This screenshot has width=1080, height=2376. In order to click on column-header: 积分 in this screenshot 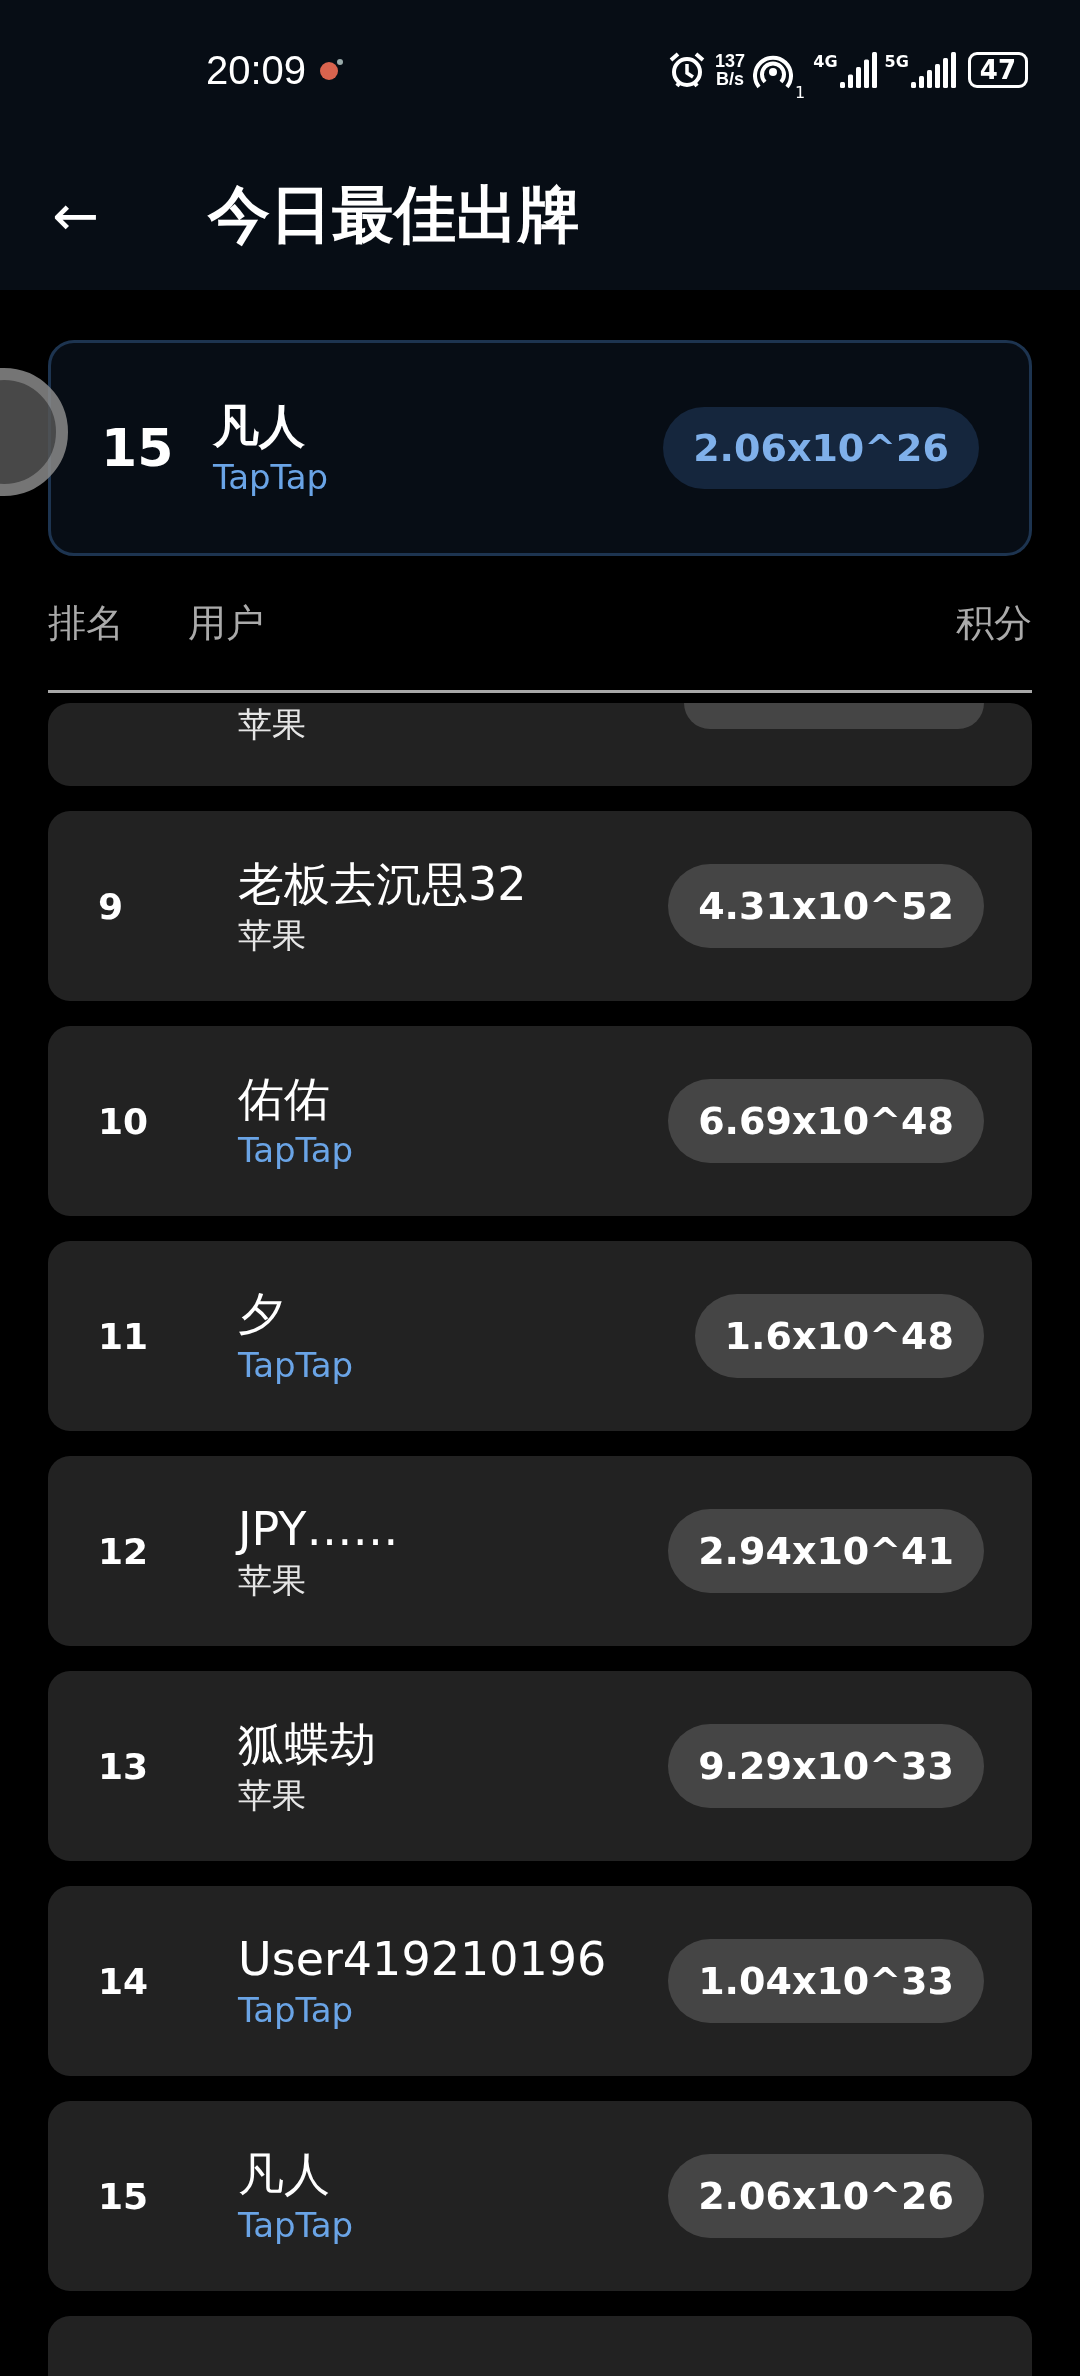, I will do `click(994, 623)`.